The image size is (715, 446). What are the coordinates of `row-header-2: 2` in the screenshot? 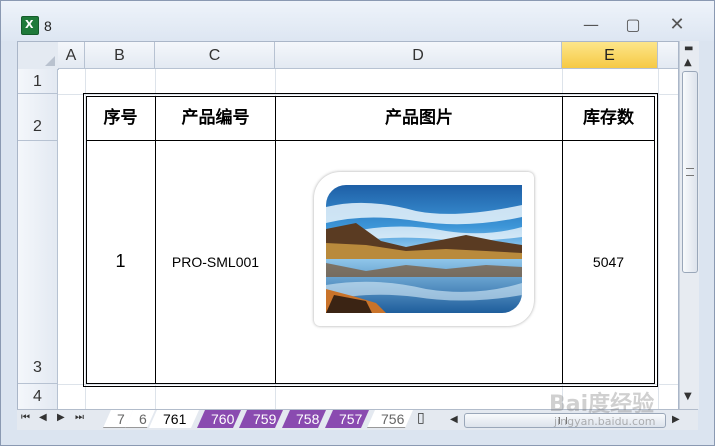 It's located at (38, 117).